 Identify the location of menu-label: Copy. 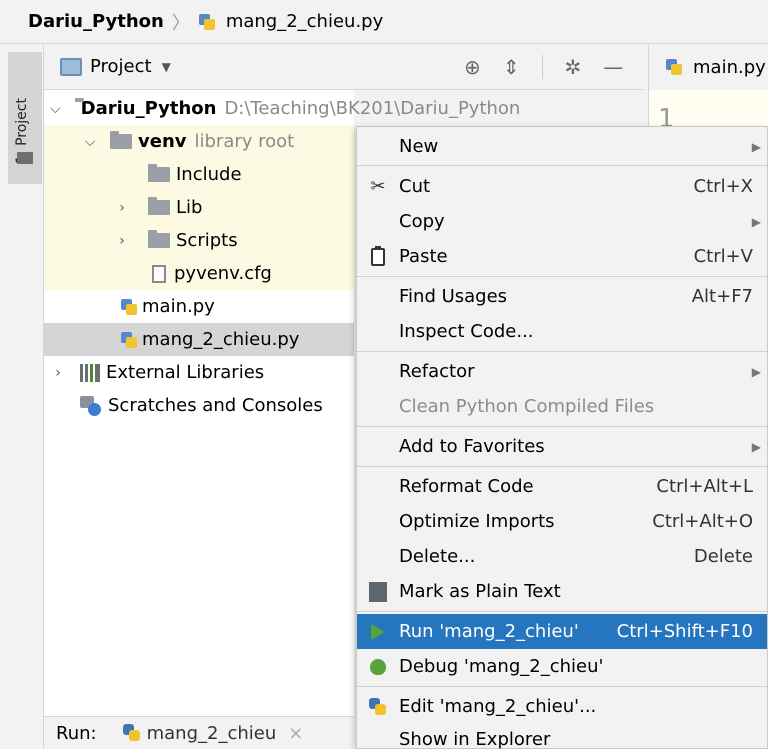
(422, 221).